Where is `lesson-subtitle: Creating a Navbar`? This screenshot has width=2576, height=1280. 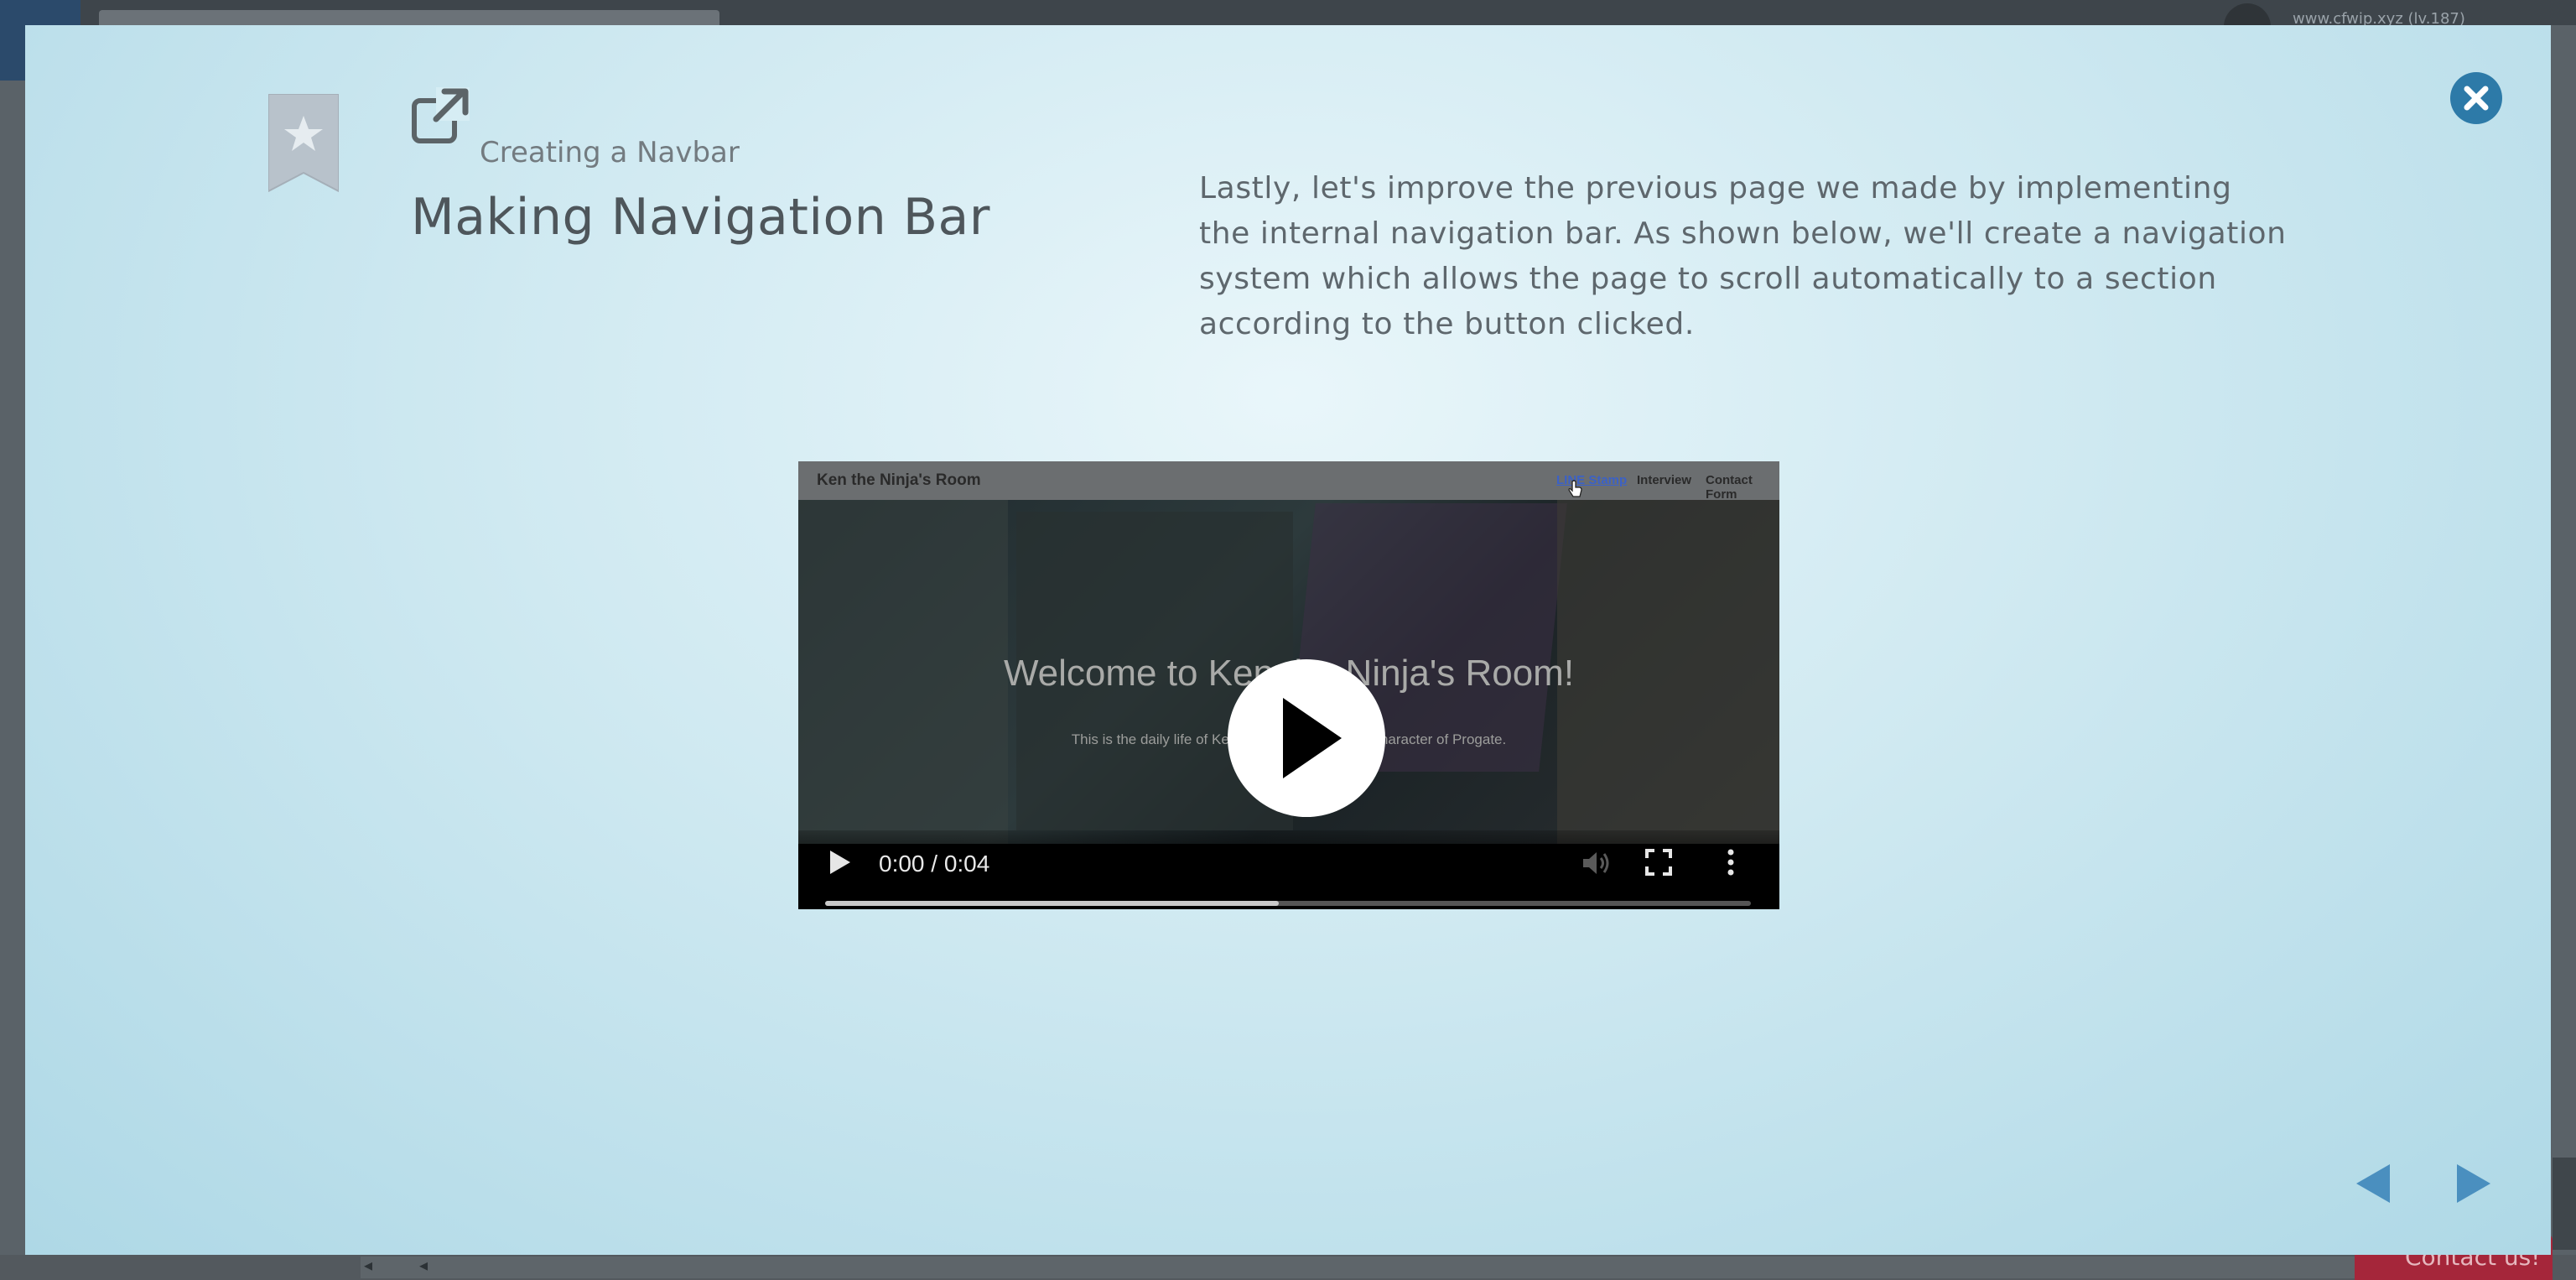 lesson-subtitle: Creating a Navbar is located at coordinates (610, 152).